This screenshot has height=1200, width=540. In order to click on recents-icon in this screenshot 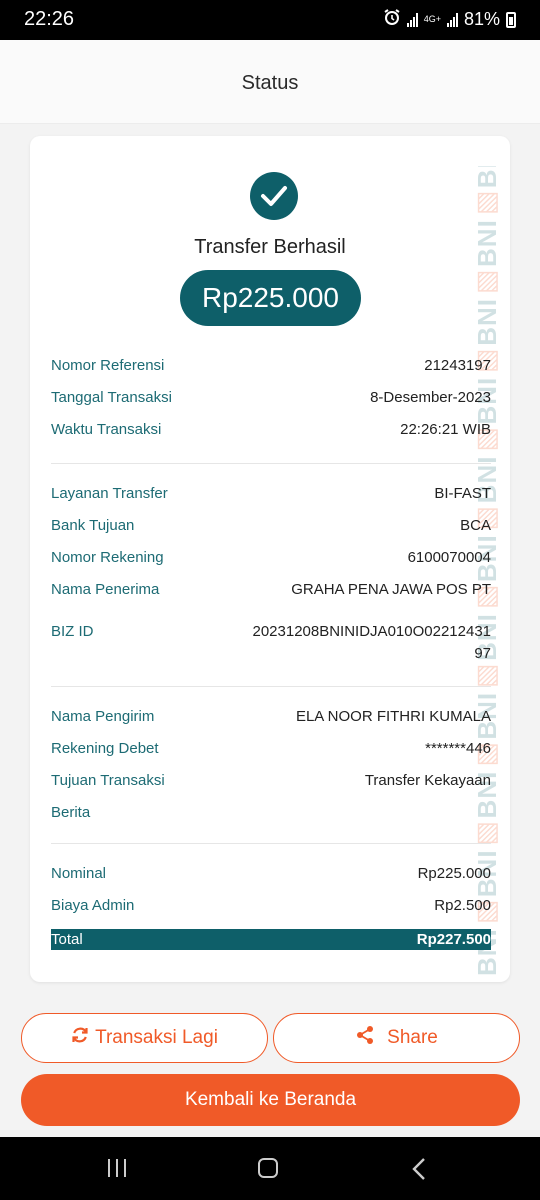, I will do `click(117, 1168)`.